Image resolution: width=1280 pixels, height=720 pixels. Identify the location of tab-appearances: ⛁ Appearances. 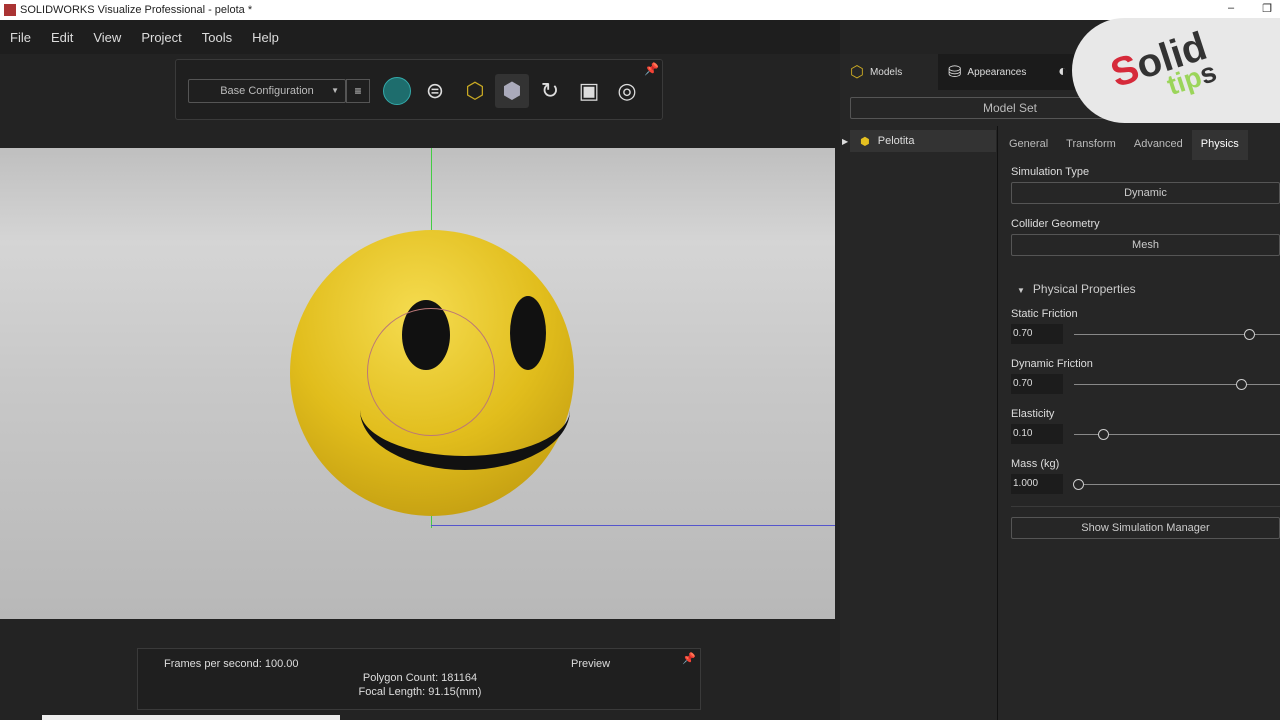
(993, 72).